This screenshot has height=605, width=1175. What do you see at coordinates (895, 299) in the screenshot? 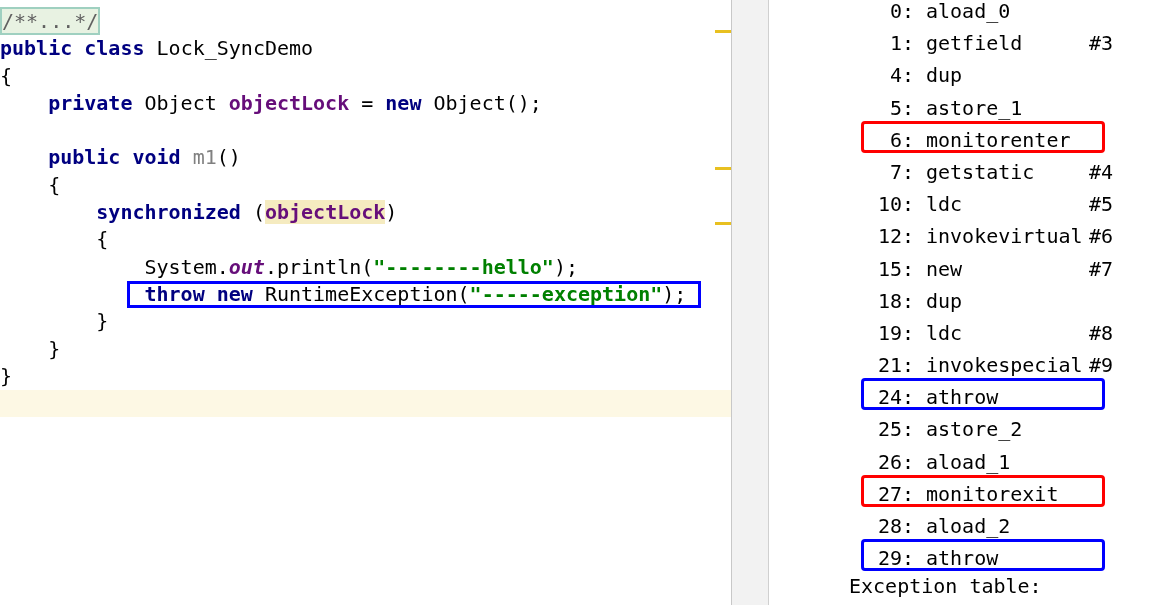
I see `bytecode-offset: 18:` at bounding box center [895, 299].